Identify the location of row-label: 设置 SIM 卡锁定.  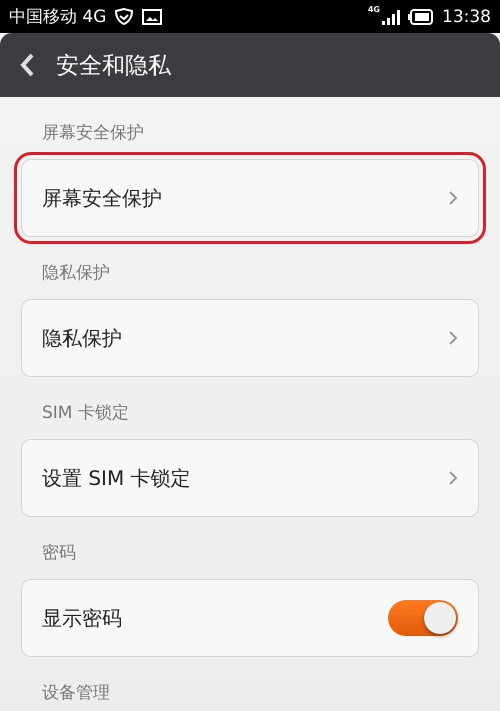
(117, 478).